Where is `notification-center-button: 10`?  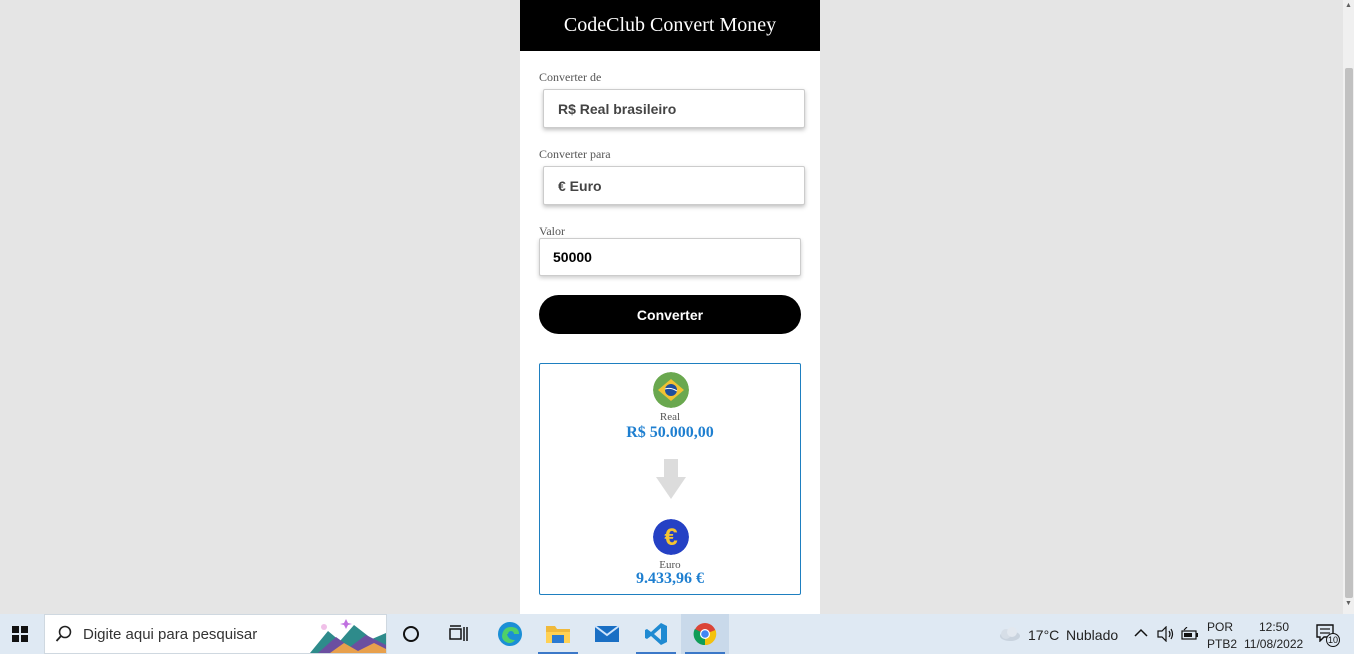
notification-center-button: 10 is located at coordinates (1329, 635).